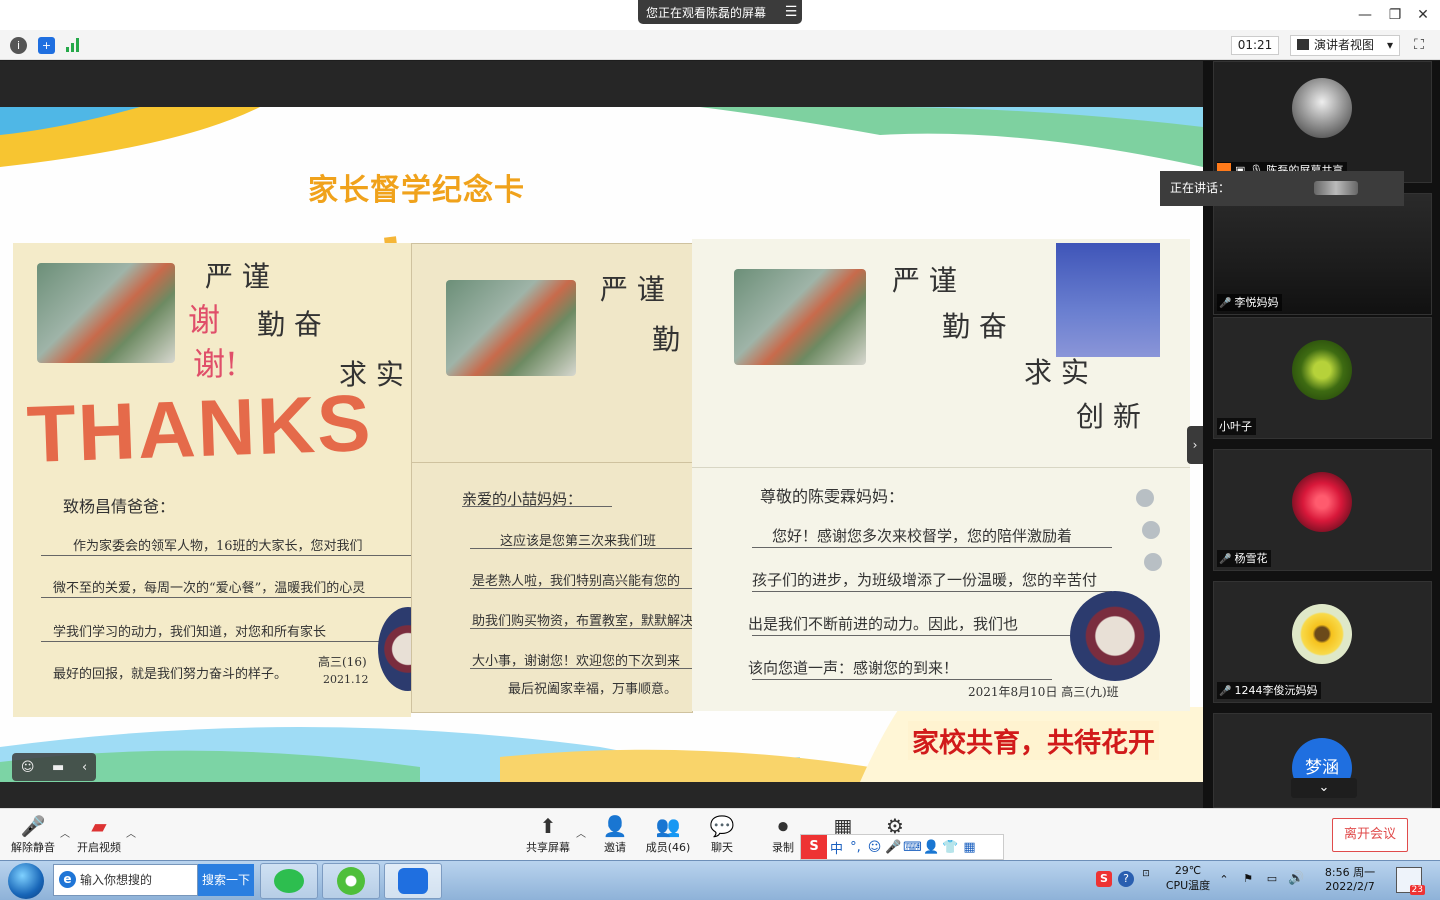  What do you see at coordinates (1389, 45) in the screenshot?
I see `chevron-down-icon: ▾` at bounding box center [1389, 45].